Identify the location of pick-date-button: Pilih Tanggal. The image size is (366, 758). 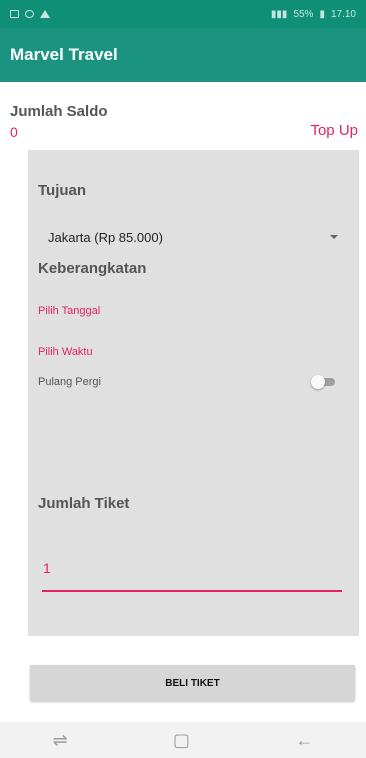
(69, 311).